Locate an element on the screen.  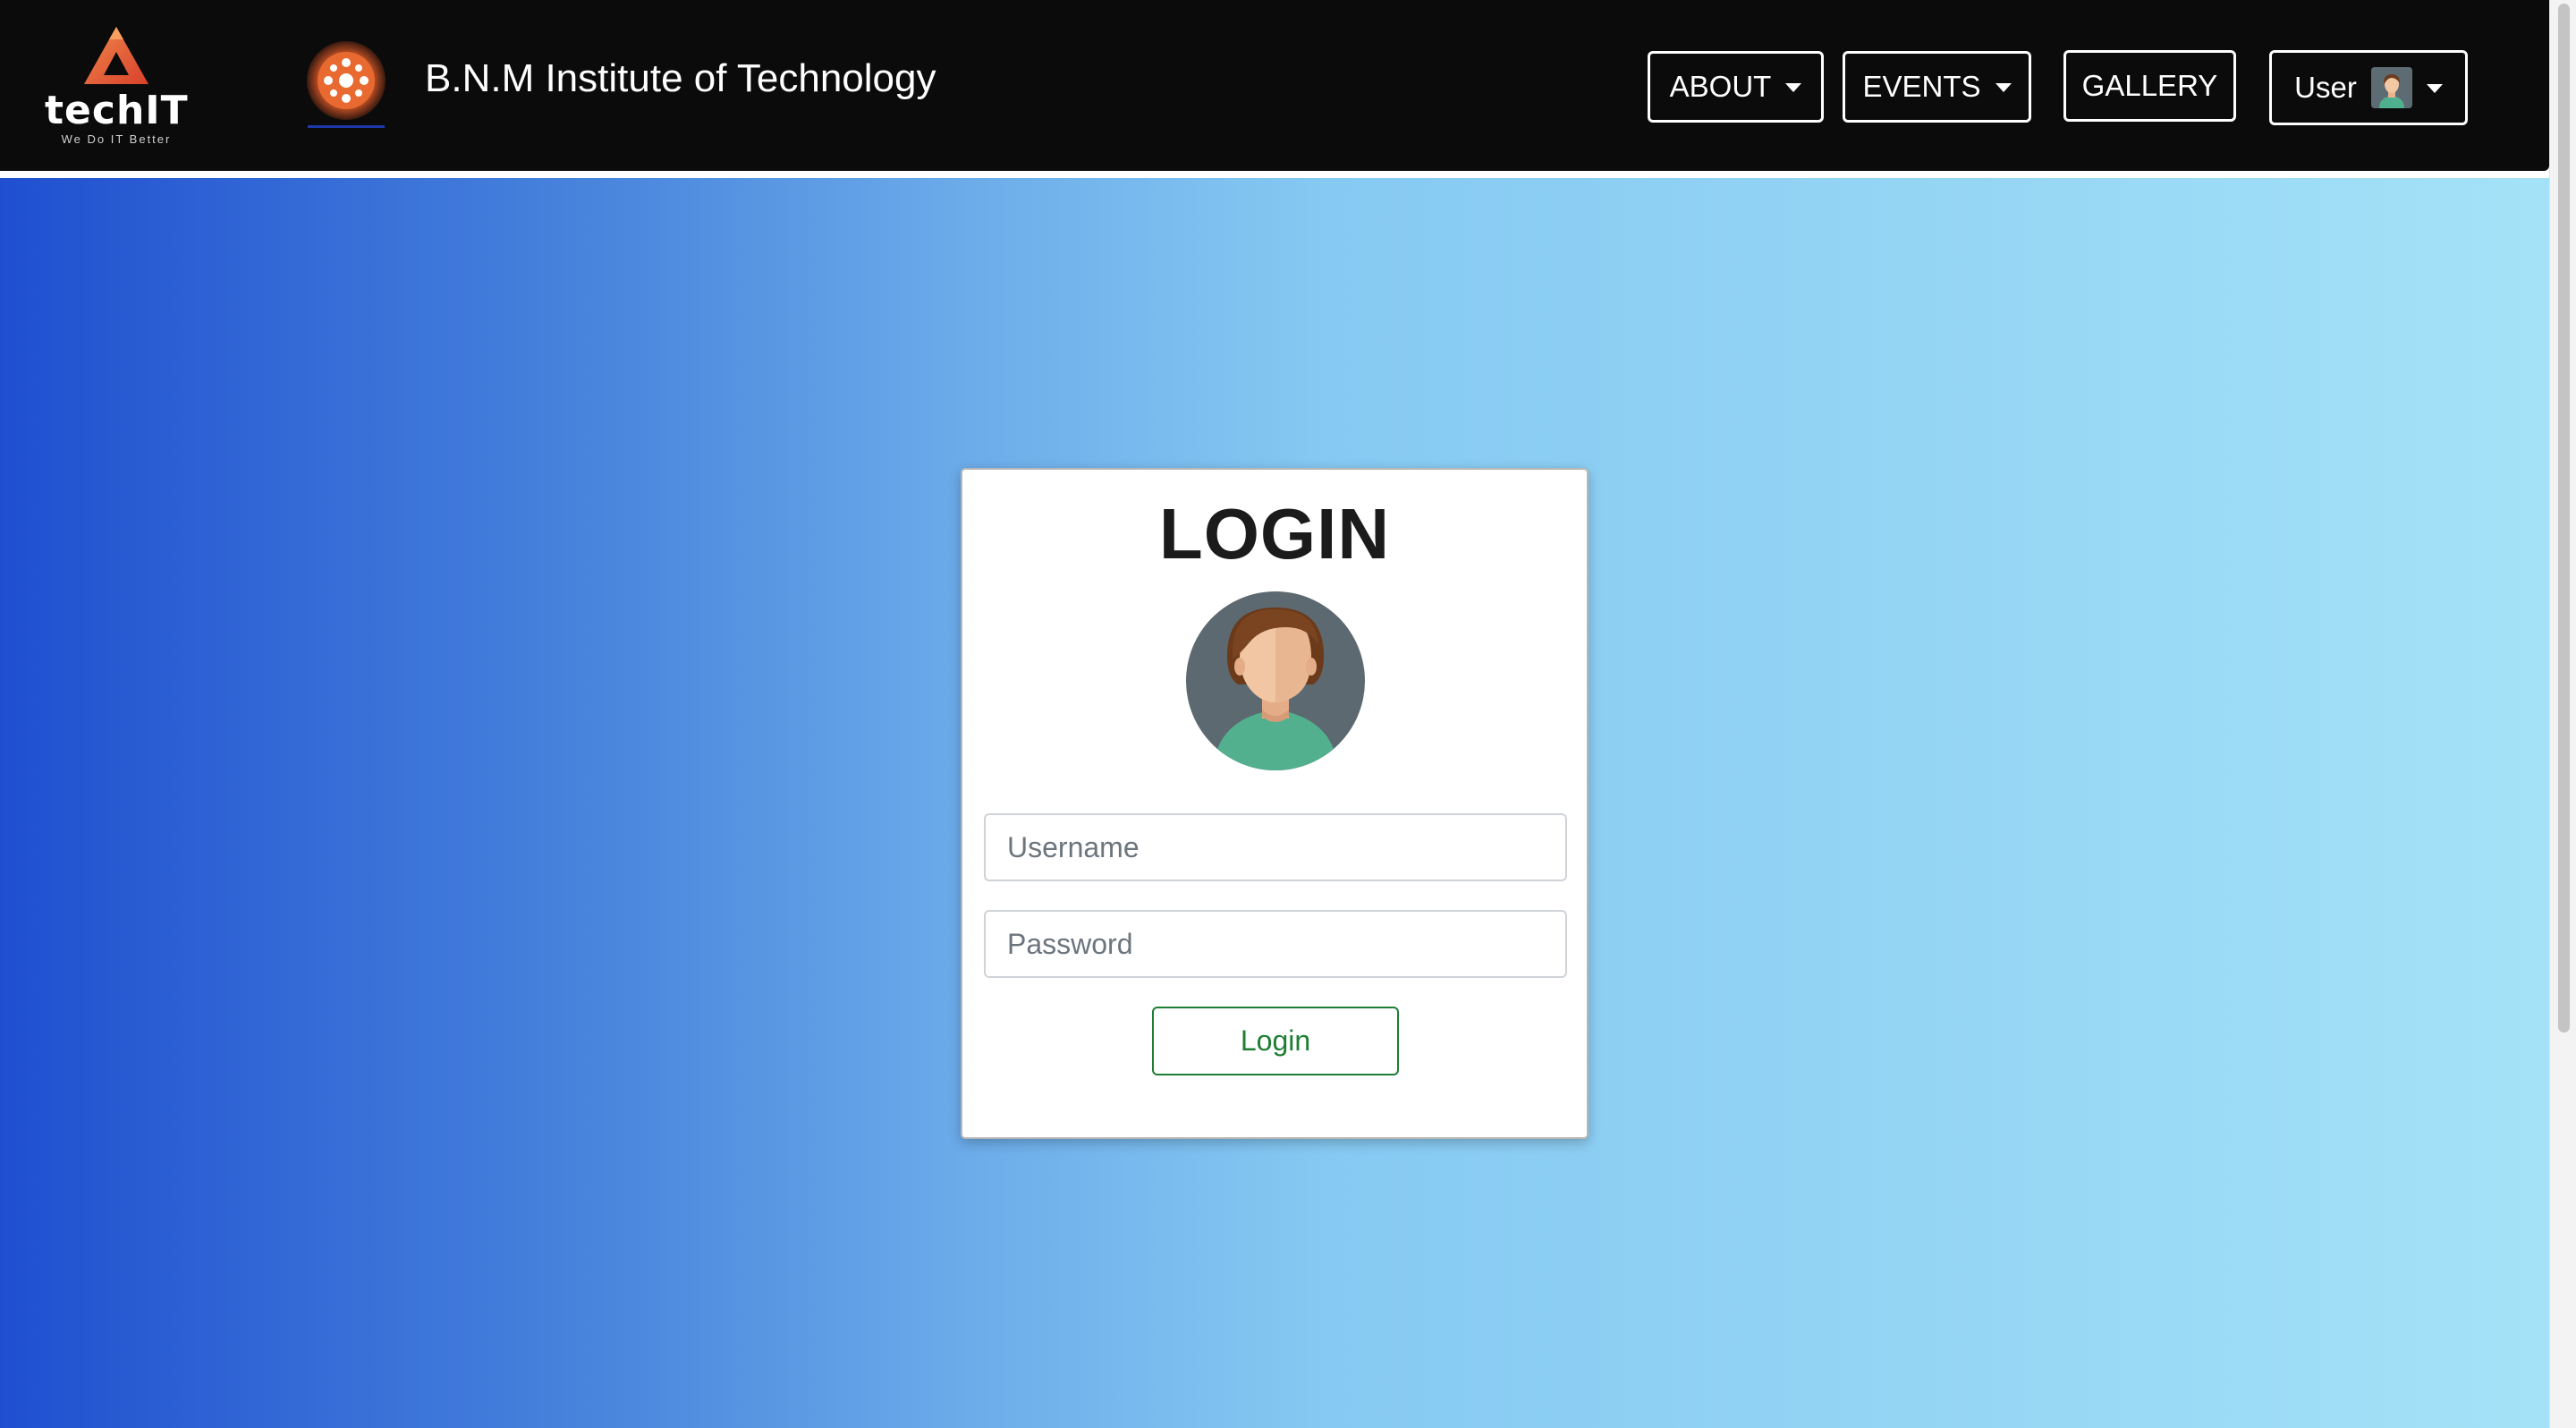
about-dropdown-button: ABOUT is located at coordinates (1736, 87).